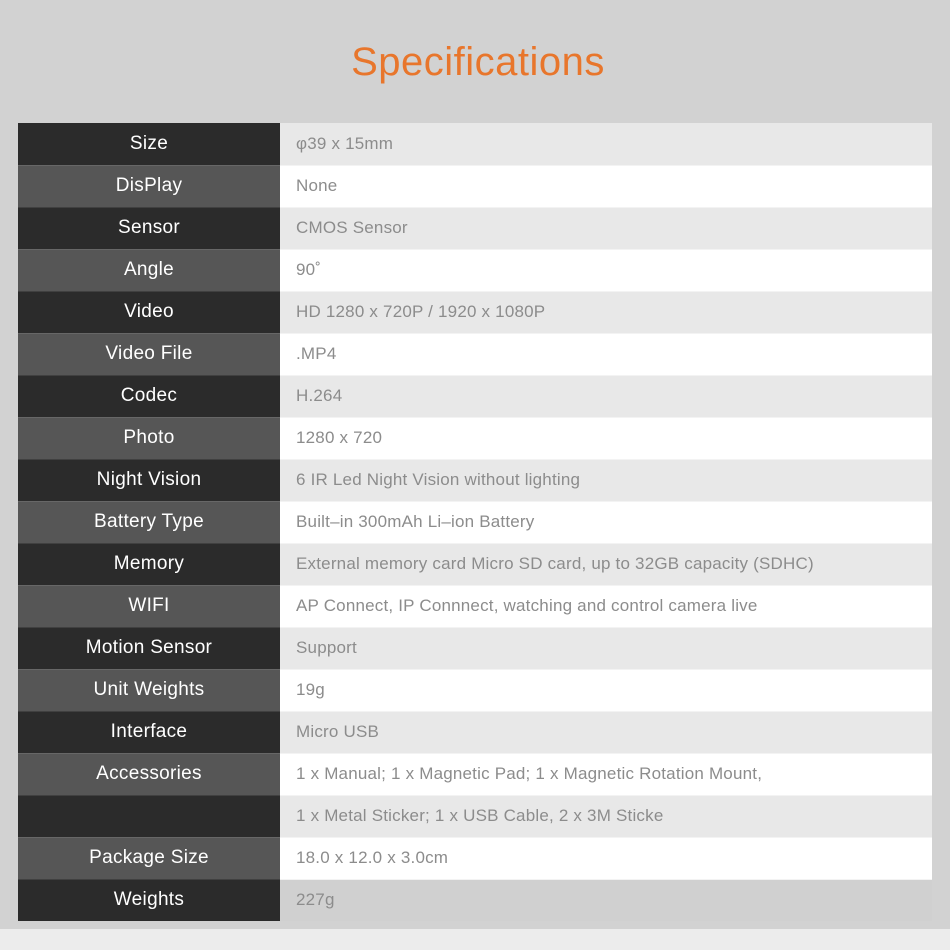 This screenshot has height=950, width=950. Describe the element at coordinates (606, 228) in the screenshot. I see `spec-value: CMOS Sensor` at that location.